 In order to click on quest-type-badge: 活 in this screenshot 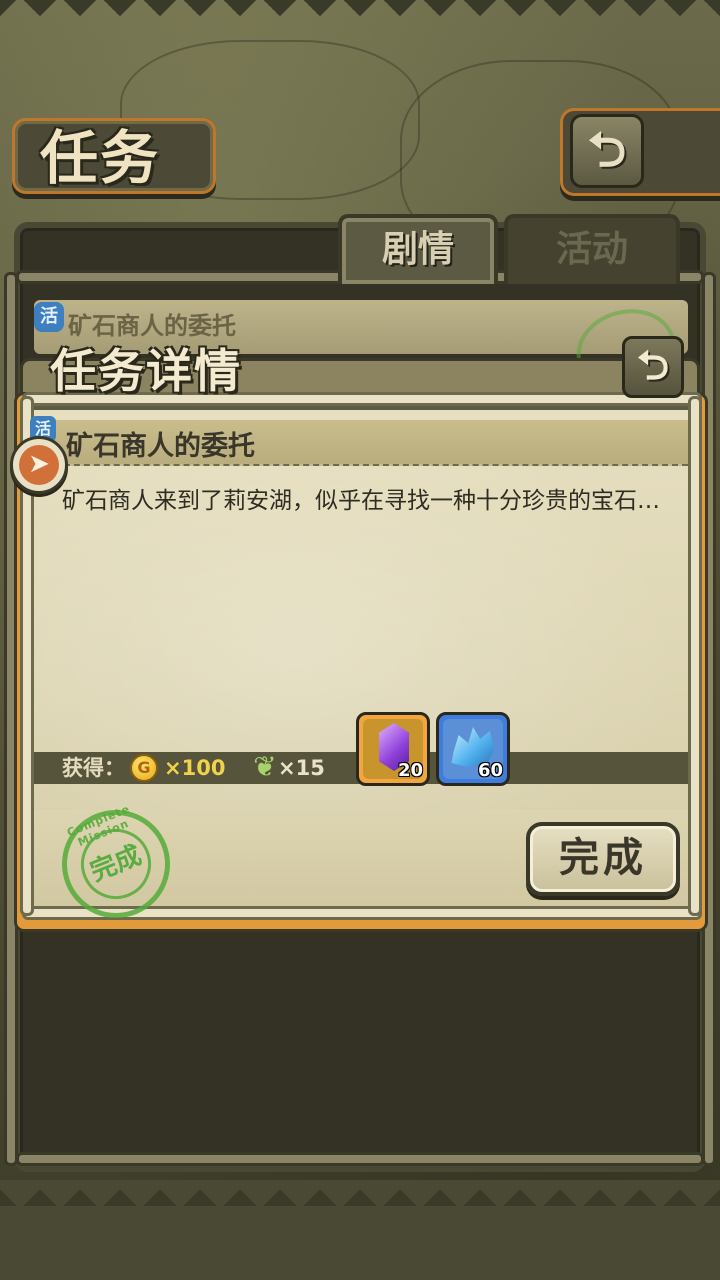, I will do `click(49, 317)`.